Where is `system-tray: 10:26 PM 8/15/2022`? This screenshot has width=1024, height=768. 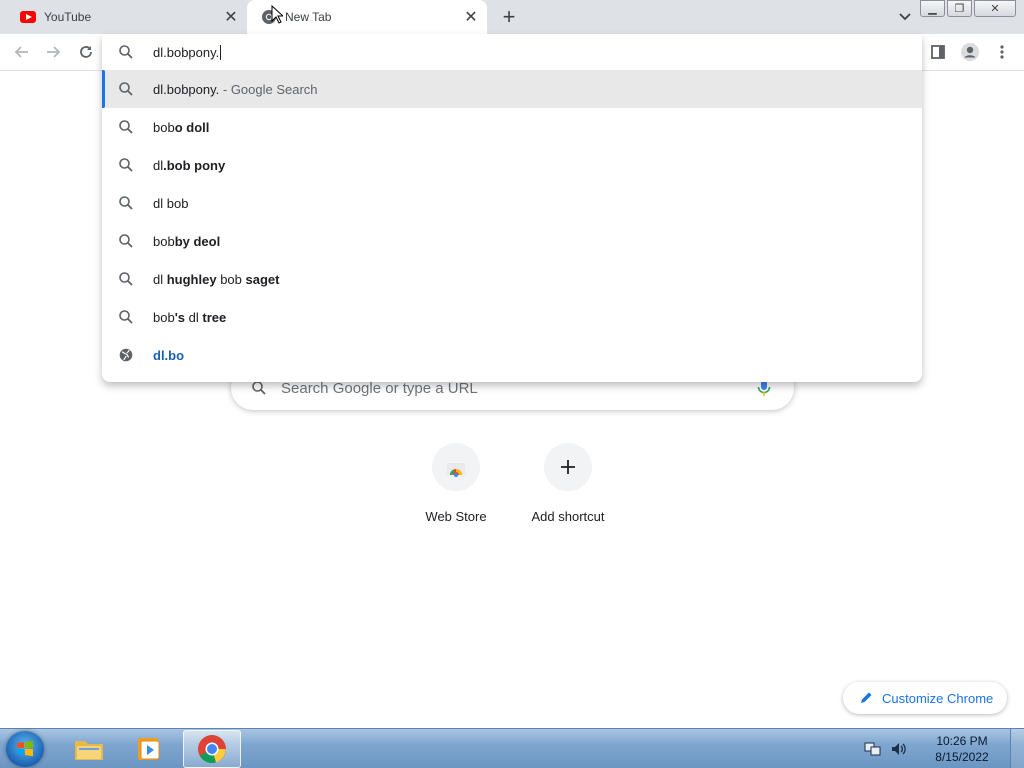
system-tray: 10:26 PM 8/15/2022 is located at coordinates (944, 748).